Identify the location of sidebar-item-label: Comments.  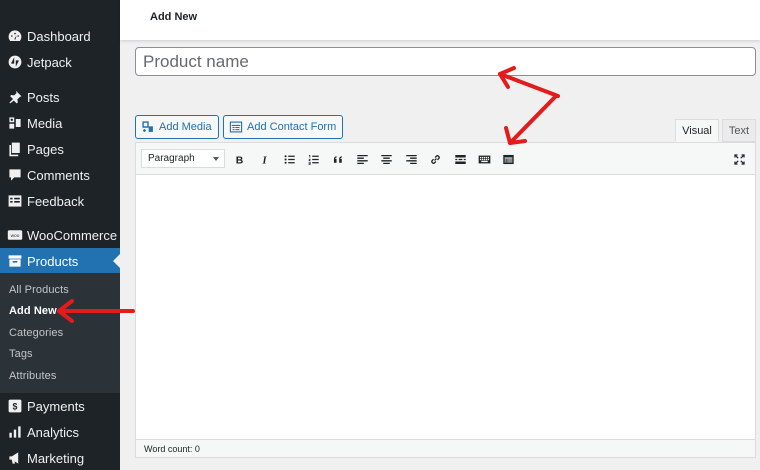
(58, 175).